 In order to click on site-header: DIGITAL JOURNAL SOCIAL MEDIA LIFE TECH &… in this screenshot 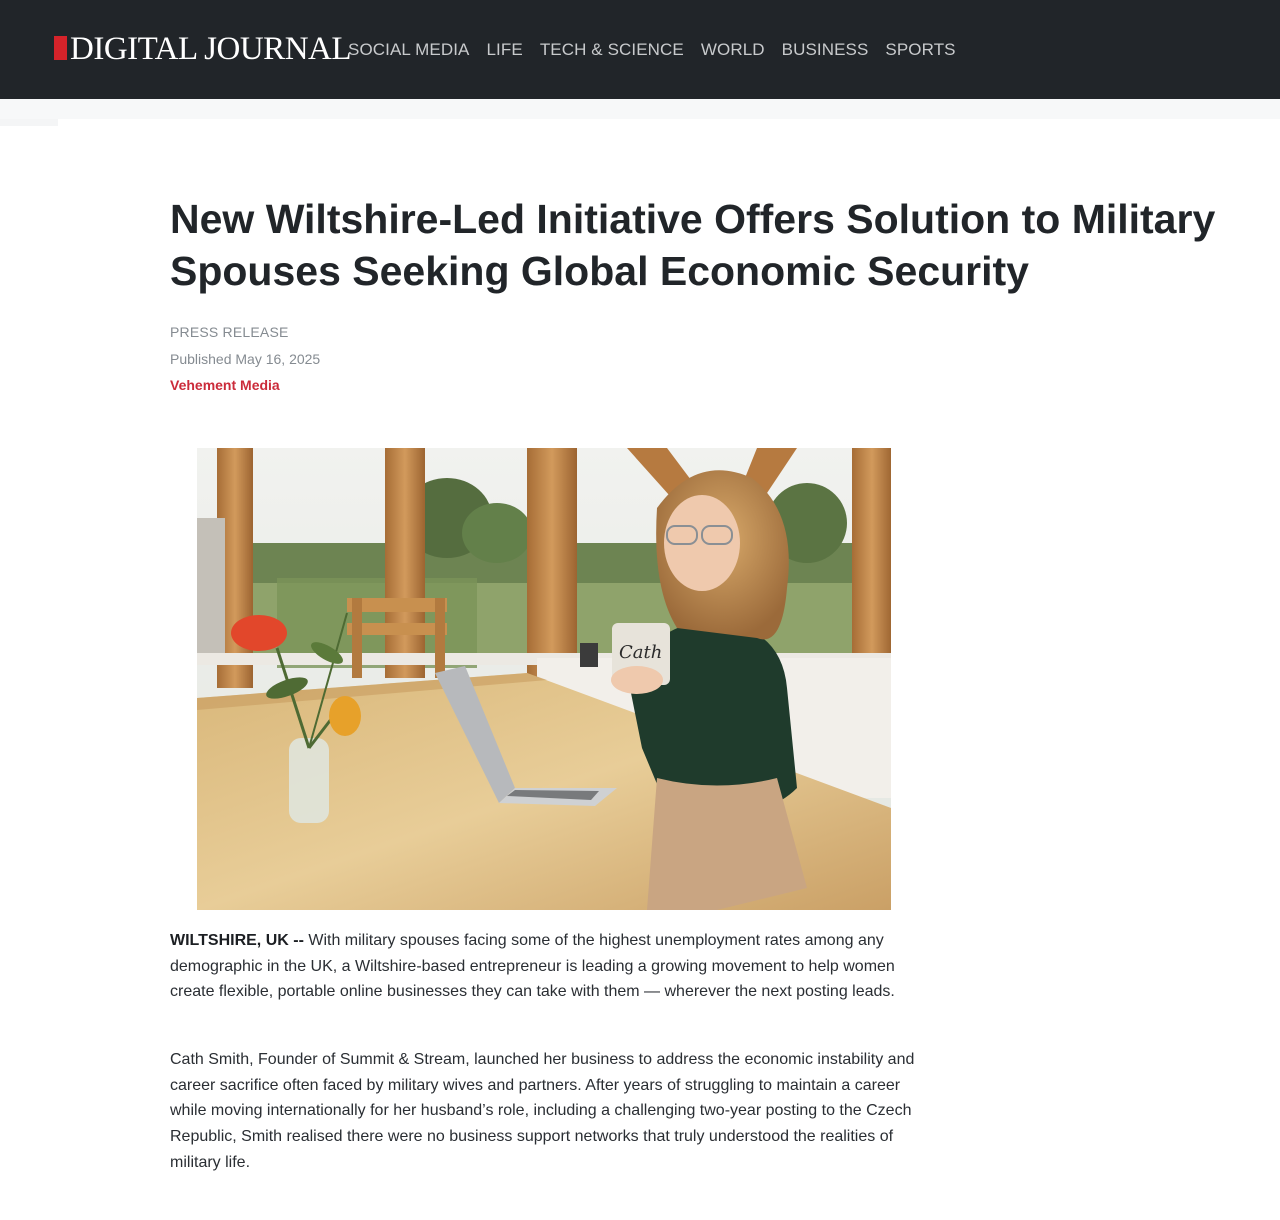, I will do `click(640, 49)`.